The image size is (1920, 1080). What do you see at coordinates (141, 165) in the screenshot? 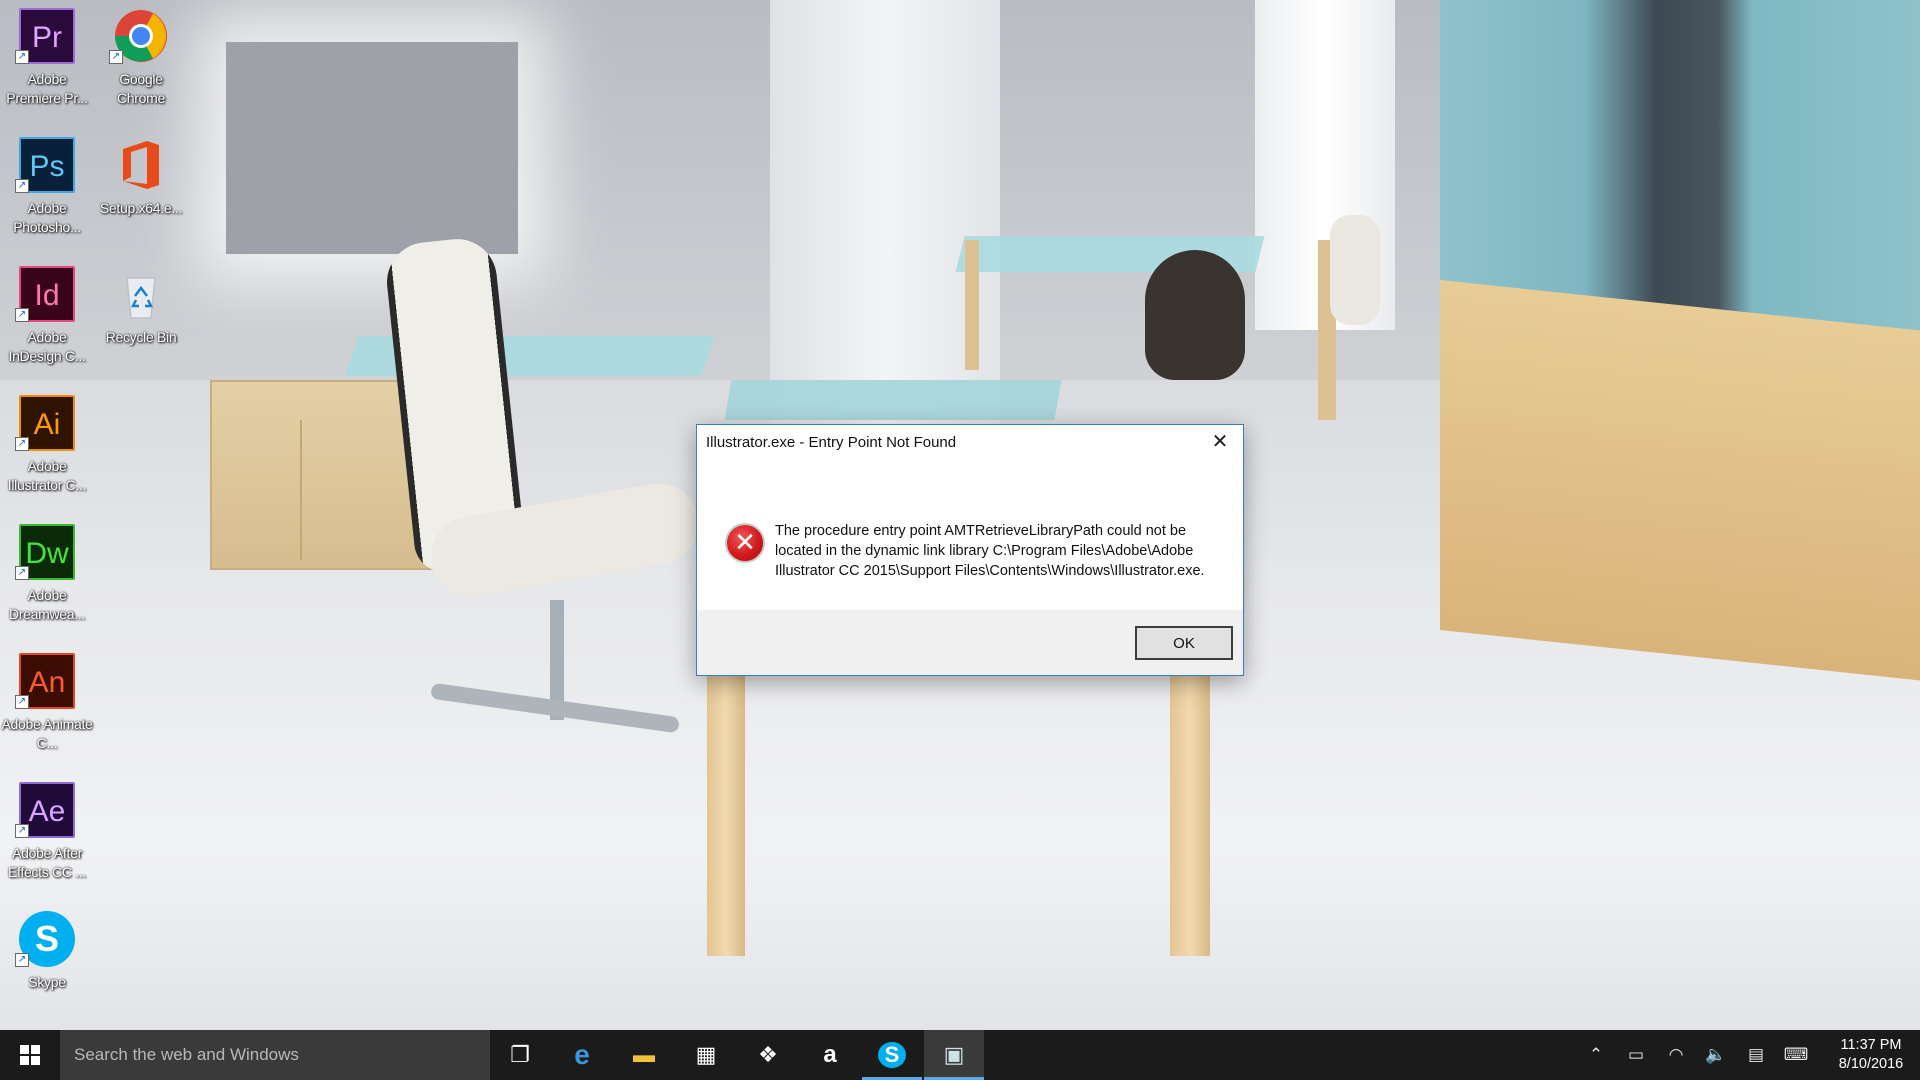
I see `office-setup-icon` at bounding box center [141, 165].